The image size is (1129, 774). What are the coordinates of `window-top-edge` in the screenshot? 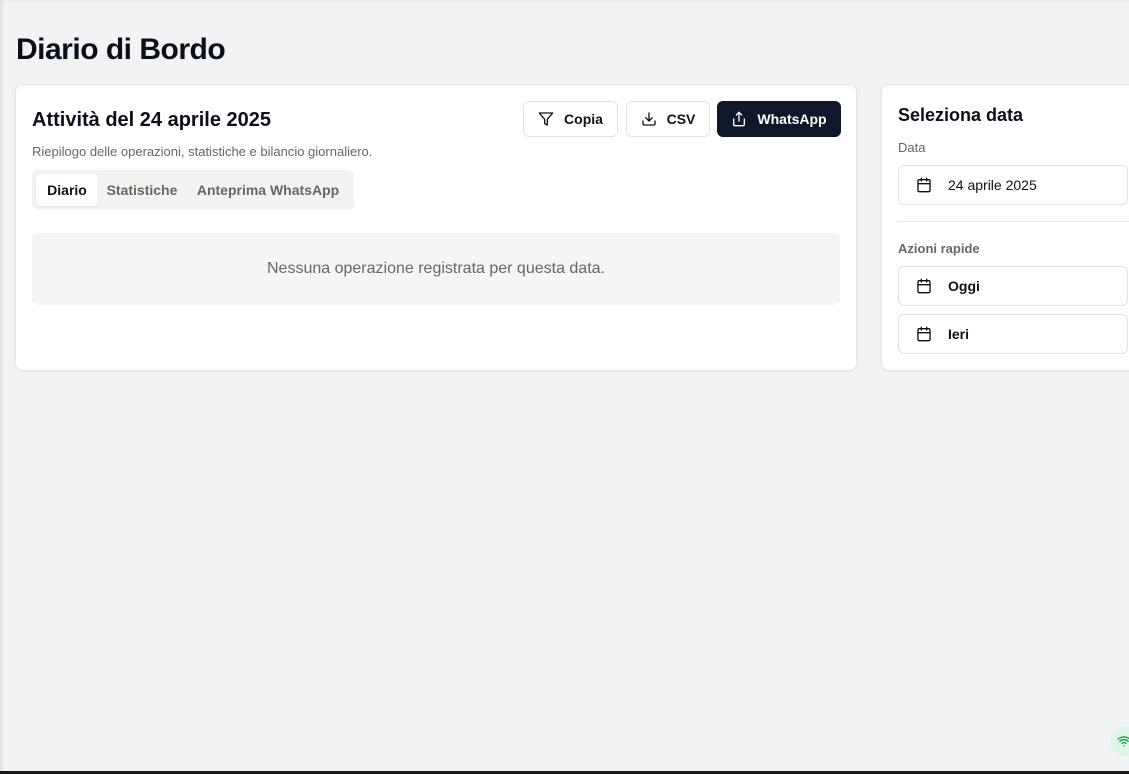 It's located at (564, 1).